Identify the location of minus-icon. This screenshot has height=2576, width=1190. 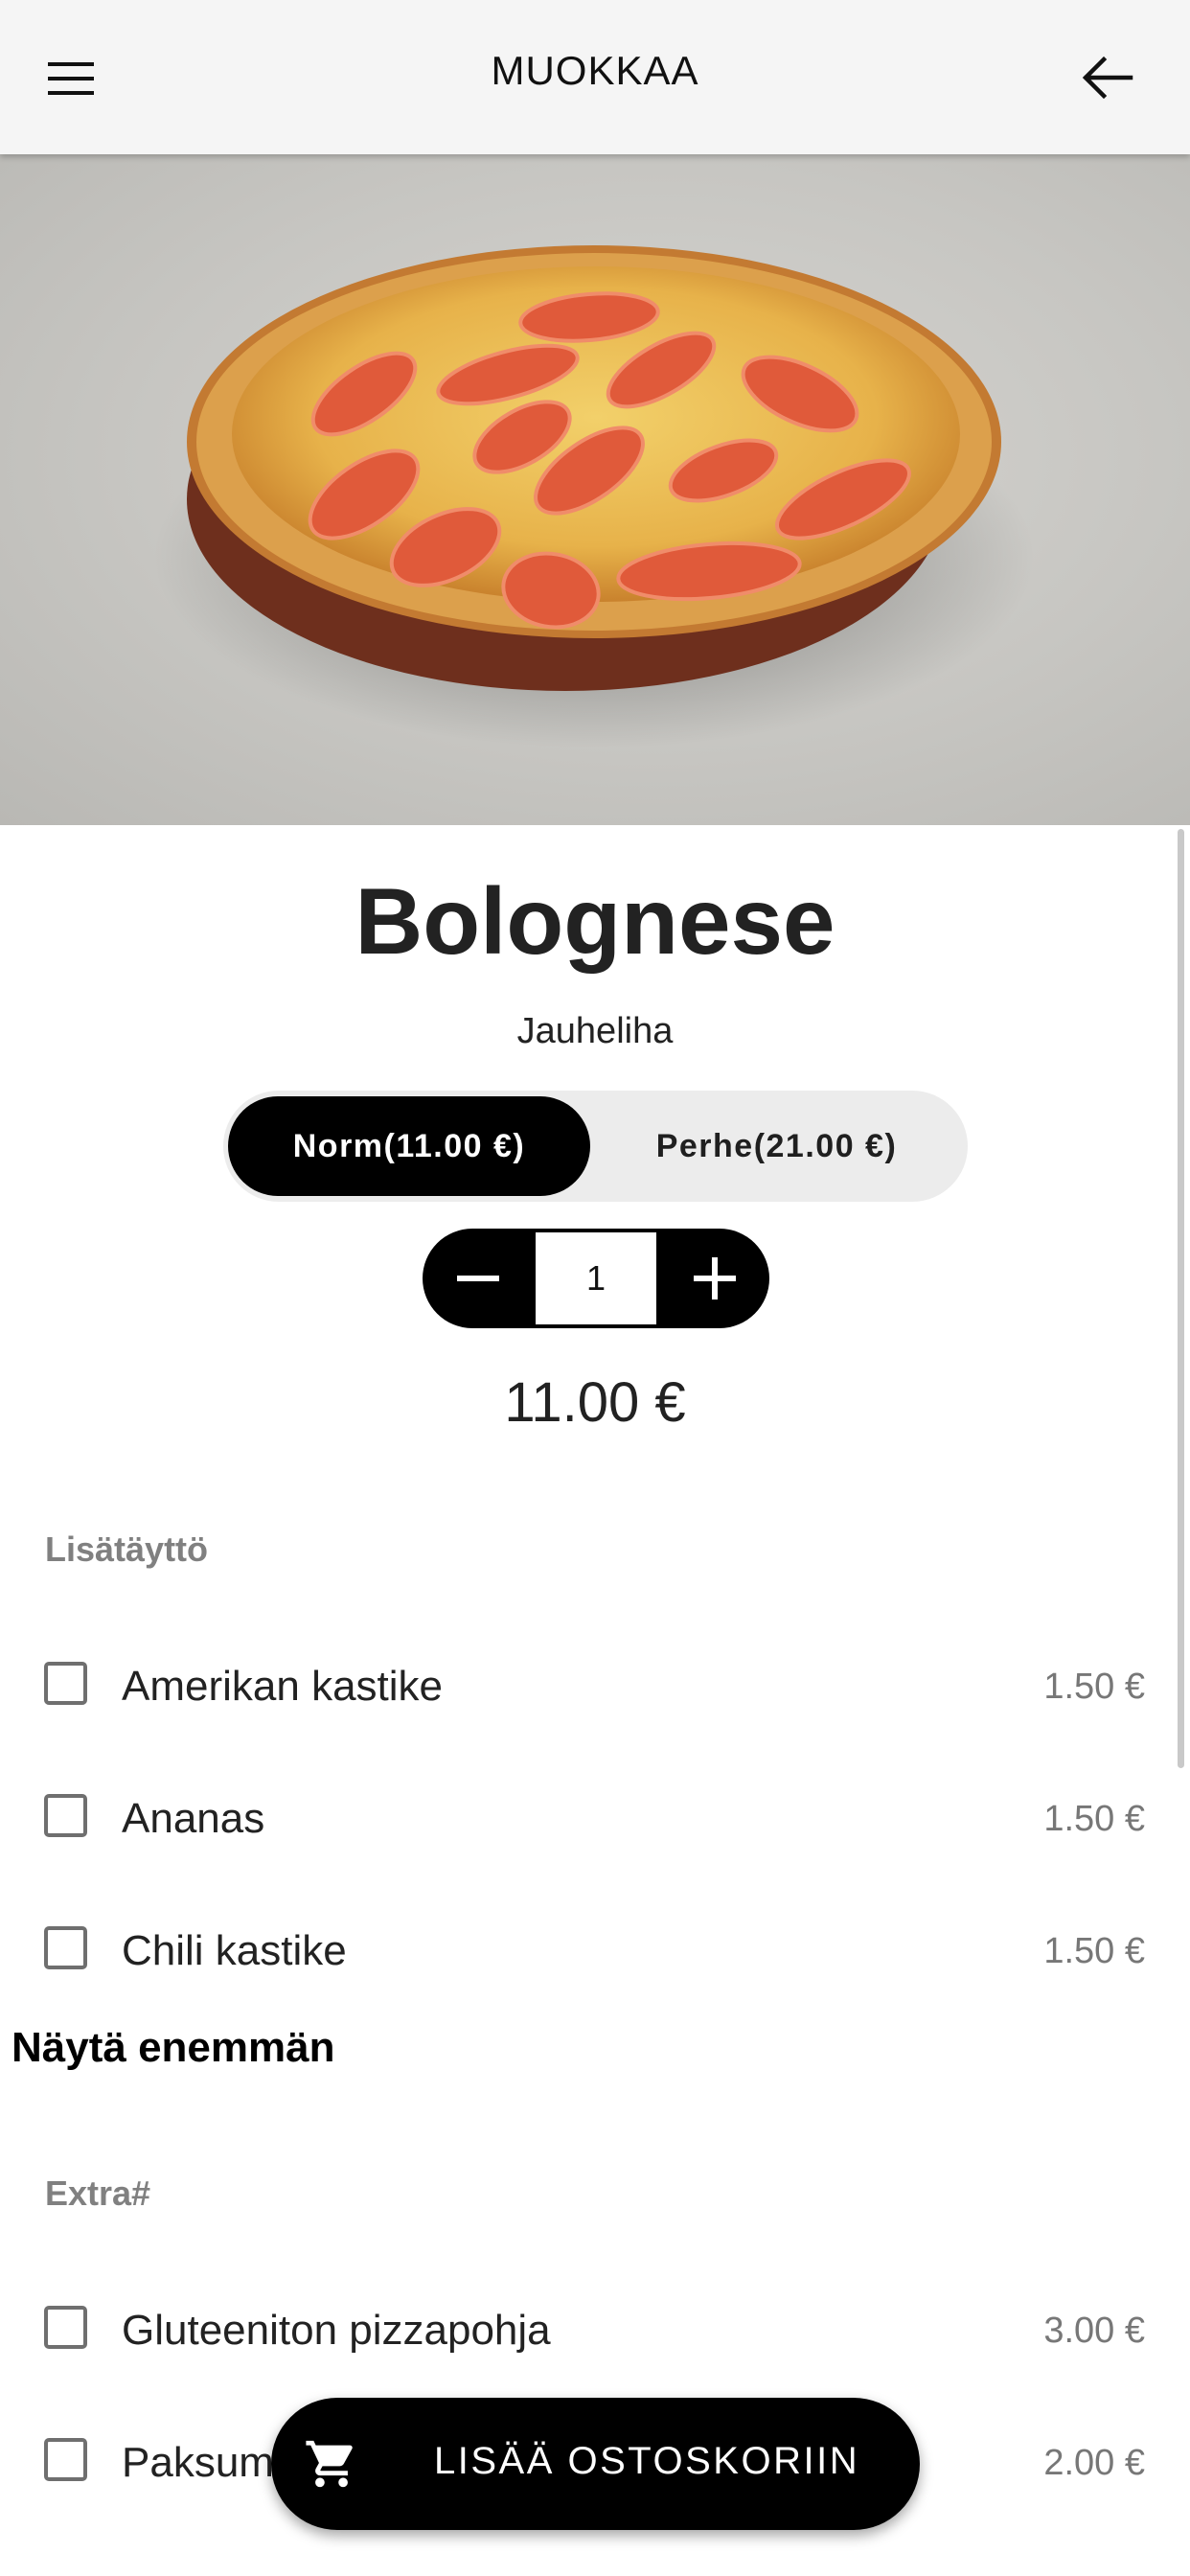
(478, 1278).